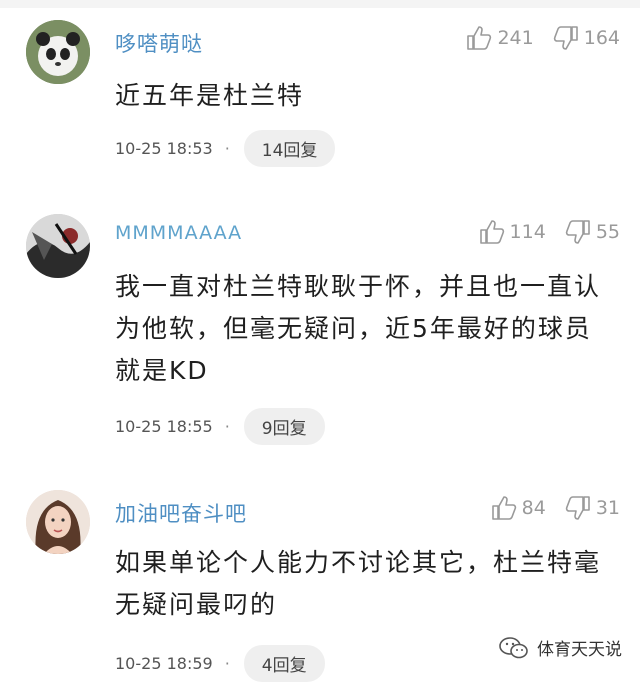 This screenshot has width=640, height=682. What do you see at coordinates (320, 4) in the screenshot?
I see `top-divider` at bounding box center [320, 4].